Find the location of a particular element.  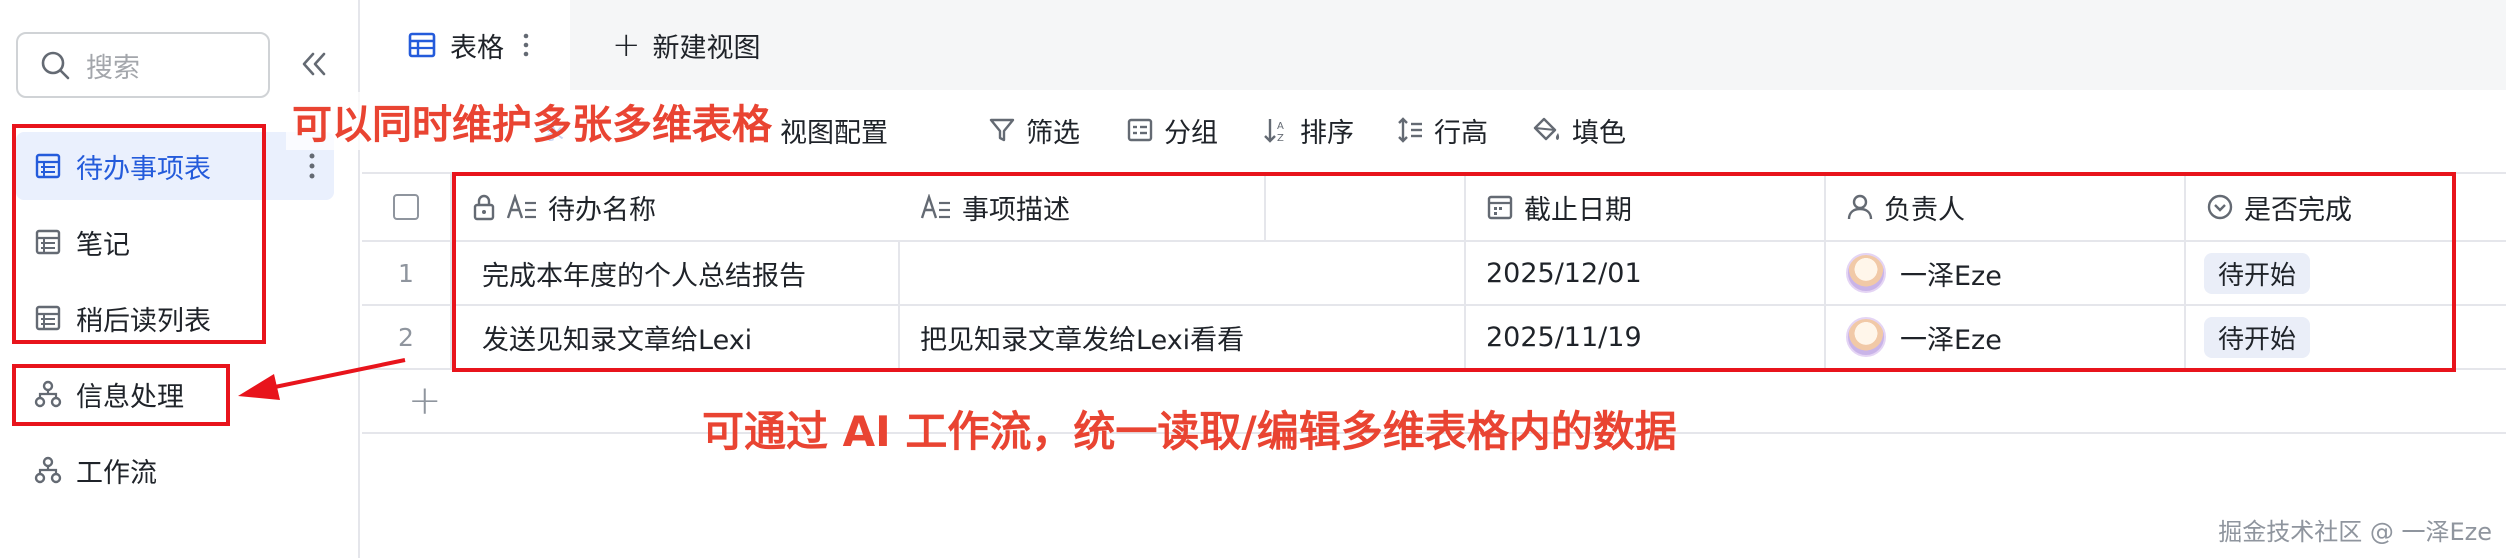

collapse-sidebar-button is located at coordinates (314, 64).